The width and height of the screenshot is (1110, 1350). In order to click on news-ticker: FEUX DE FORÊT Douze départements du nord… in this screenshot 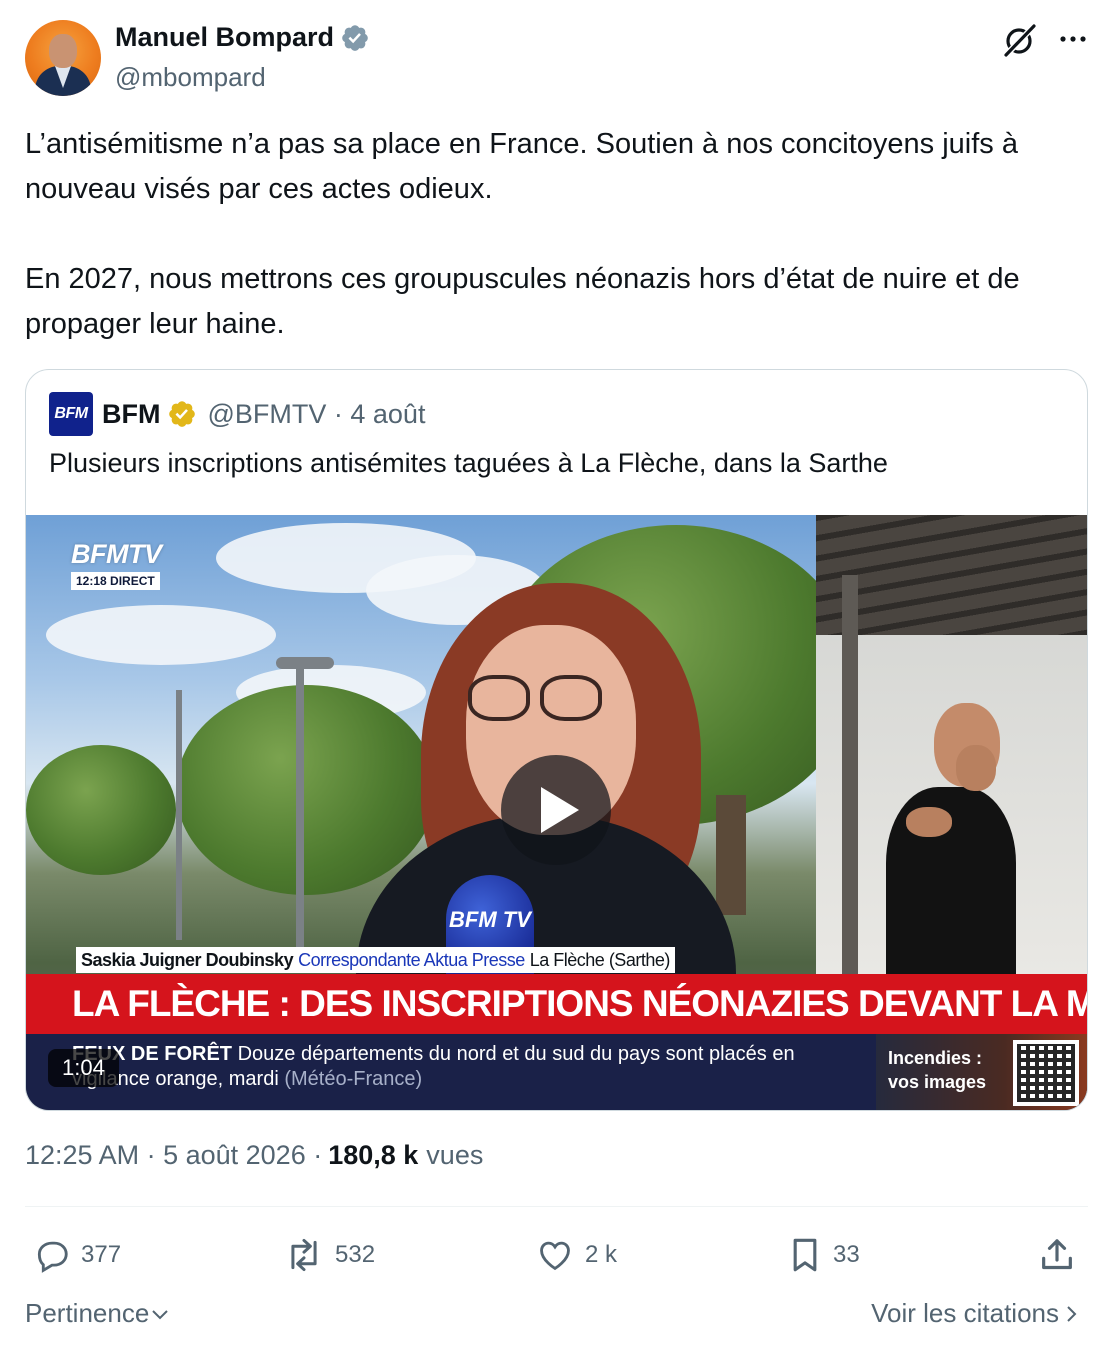, I will do `click(556, 1072)`.